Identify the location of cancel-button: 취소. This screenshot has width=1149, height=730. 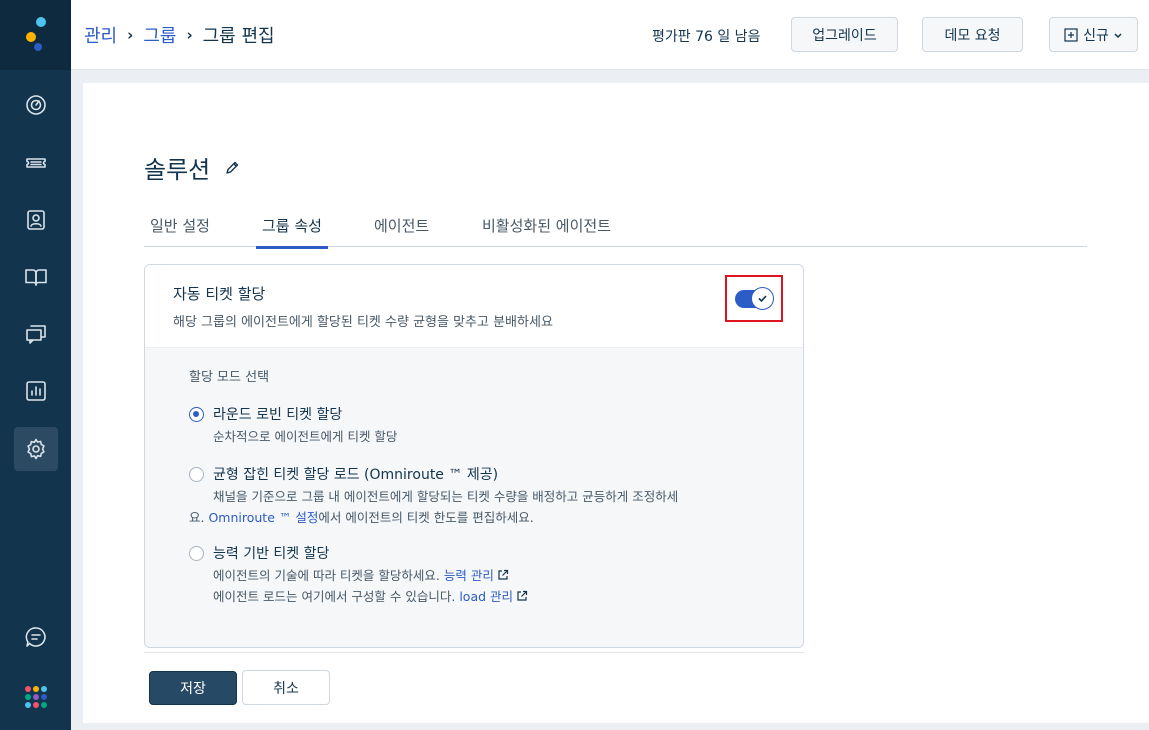
(286, 687).